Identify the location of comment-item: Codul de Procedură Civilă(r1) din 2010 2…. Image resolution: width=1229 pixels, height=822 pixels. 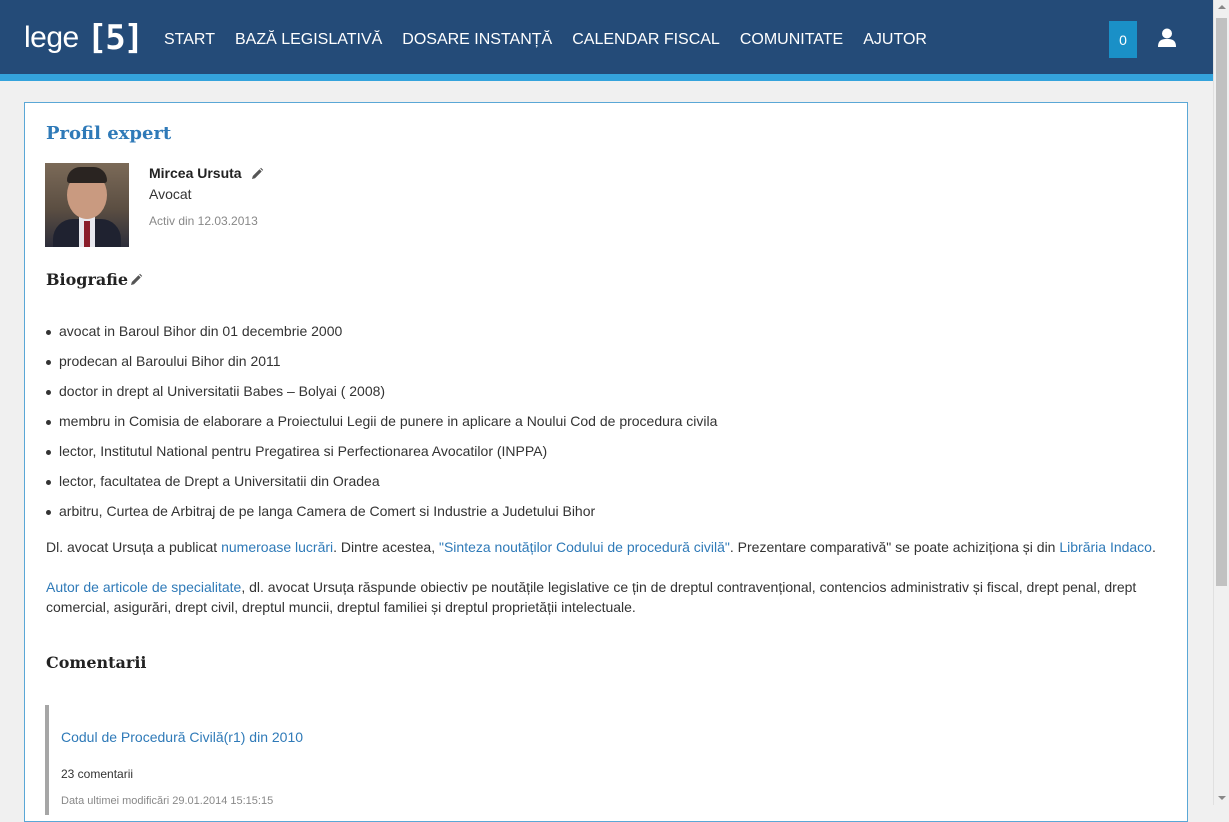
(347, 760).